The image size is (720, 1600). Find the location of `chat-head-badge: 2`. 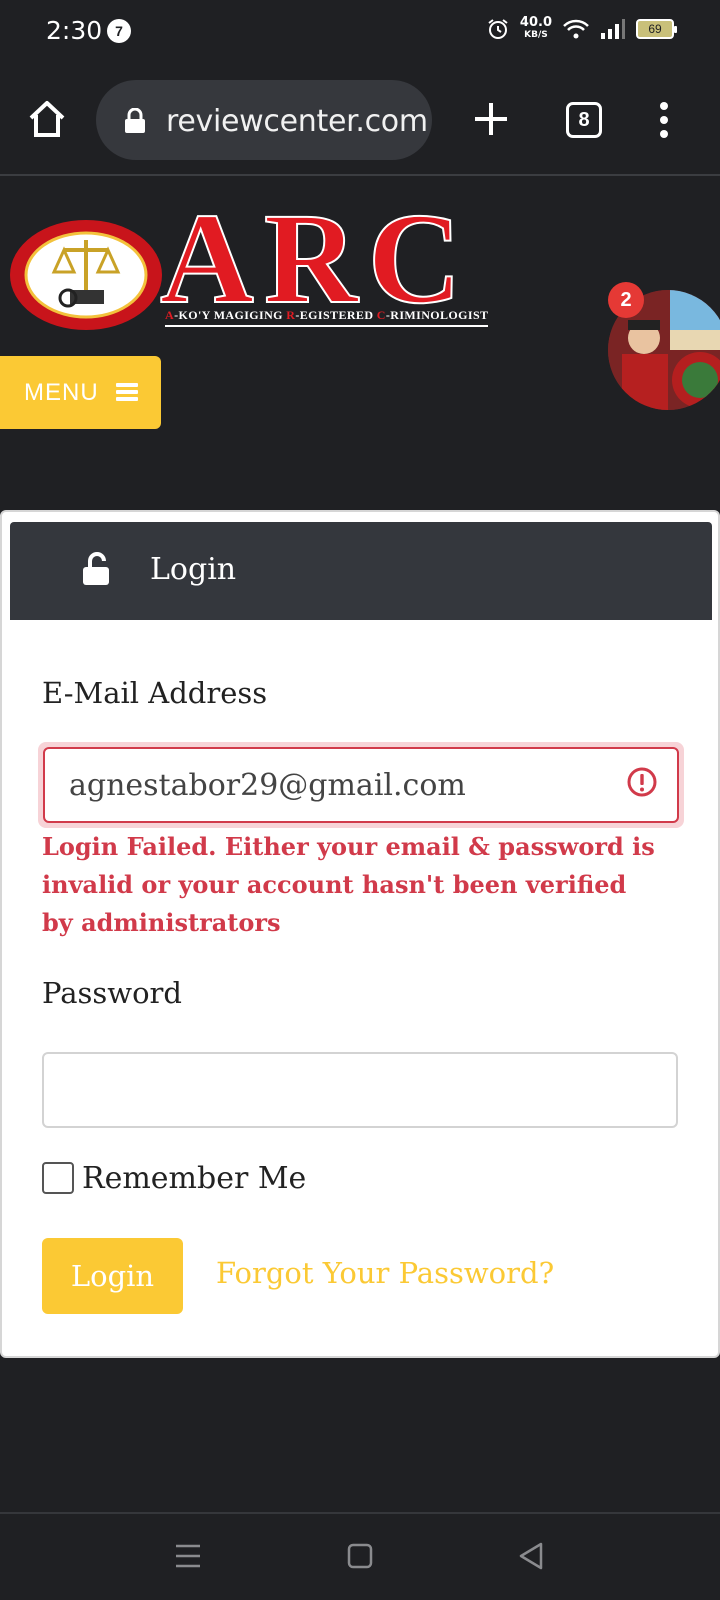

chat-head-badge: 2 is located at coordinates (626, 300).